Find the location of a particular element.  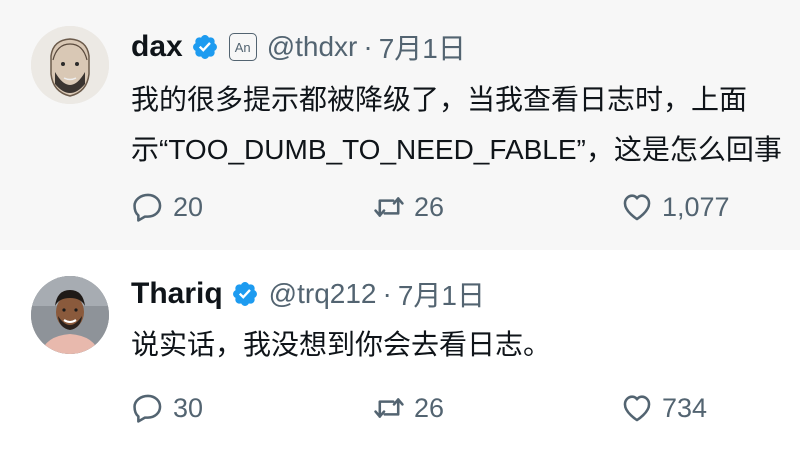

tweet-header: Thariq @trq212 · 7月1日 is located at coordinates (308, 294).